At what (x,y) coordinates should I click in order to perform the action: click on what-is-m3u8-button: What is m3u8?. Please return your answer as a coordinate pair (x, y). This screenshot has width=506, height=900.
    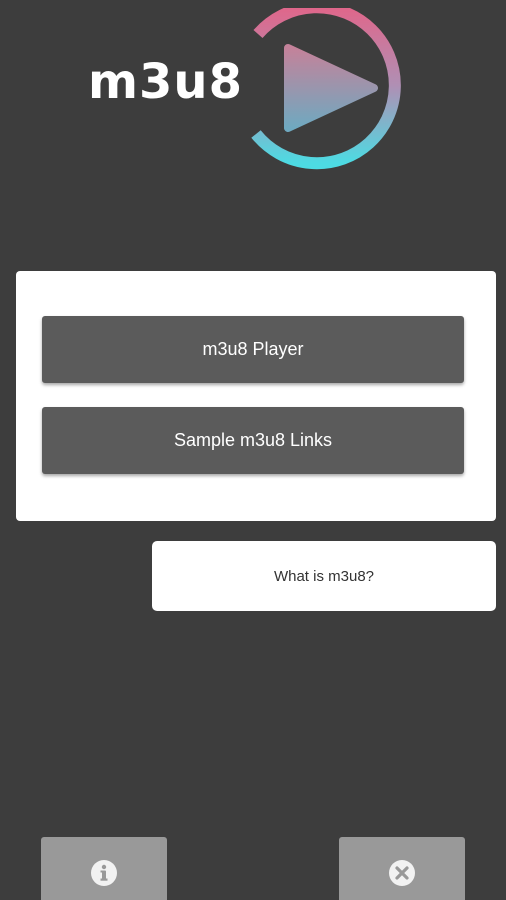
    Looking at the image, I should click on (324, 576).